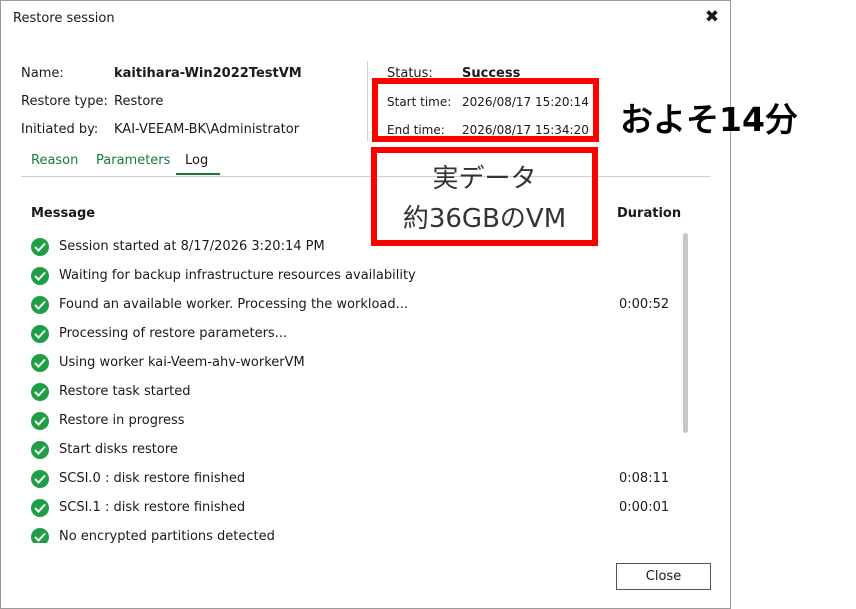 This screenshot has width=856, height=609. What do you see at coordinates (649, 213) in the screenshot?
I see `duration-column-header: Duration` at bounding box center [649, 213].